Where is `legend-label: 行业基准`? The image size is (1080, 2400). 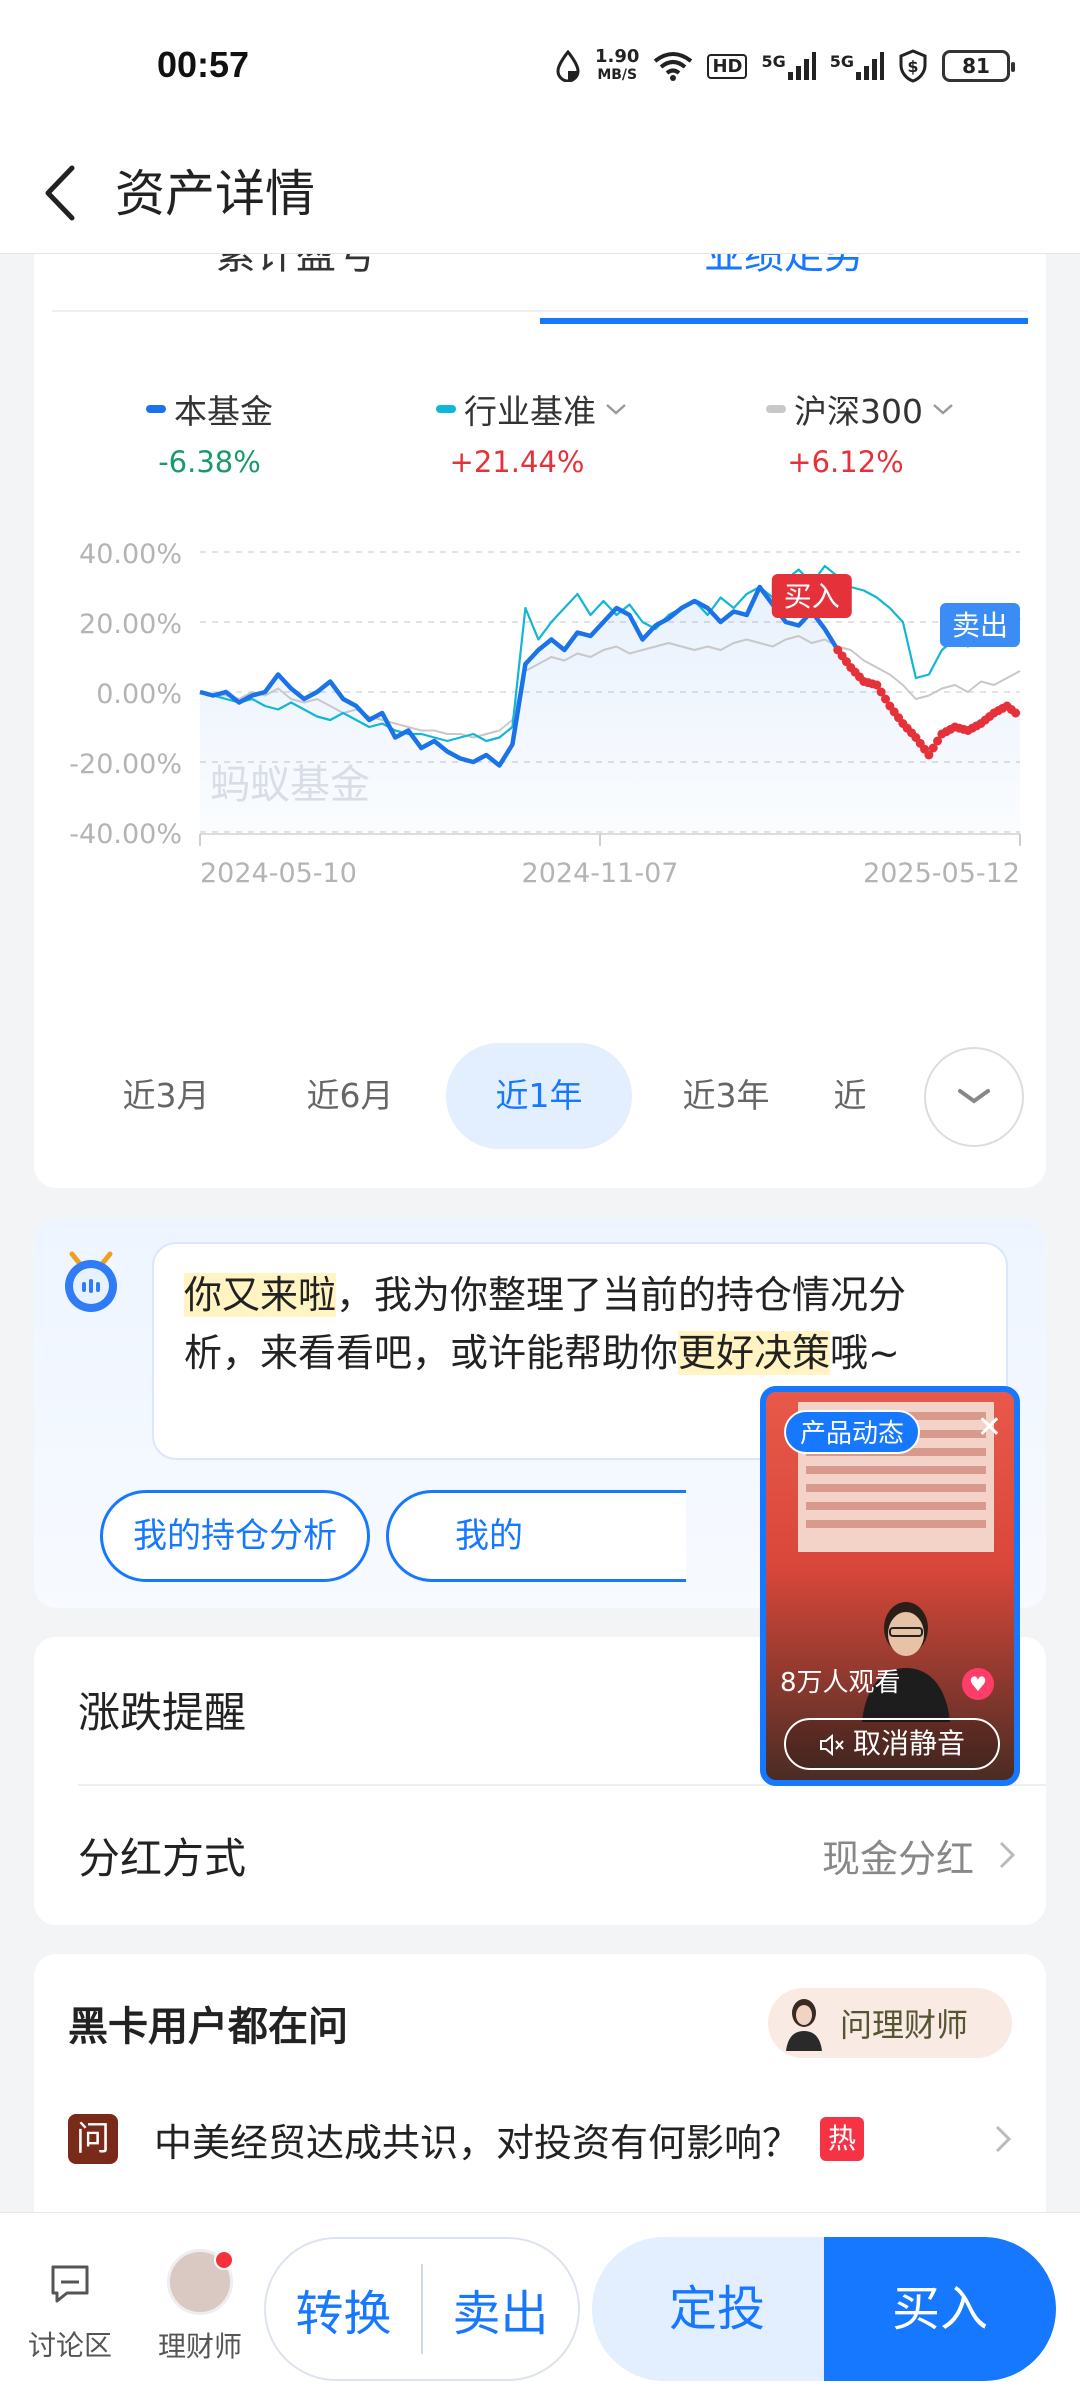
legend-label: 行业基准 is located at coordinates (530, 411).